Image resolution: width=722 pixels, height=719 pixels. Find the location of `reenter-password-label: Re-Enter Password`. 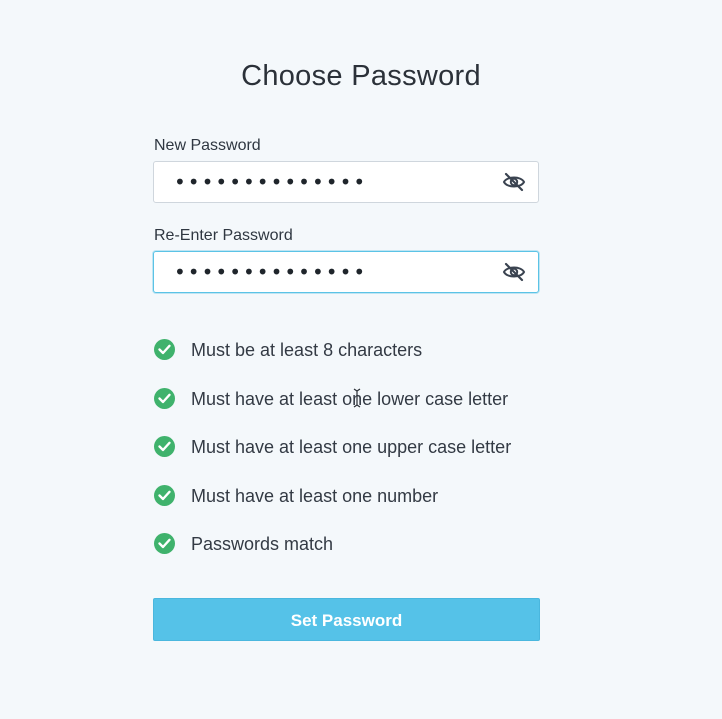

reenter-password-label: Re-Enter Password is located at coordinates (223, 235).